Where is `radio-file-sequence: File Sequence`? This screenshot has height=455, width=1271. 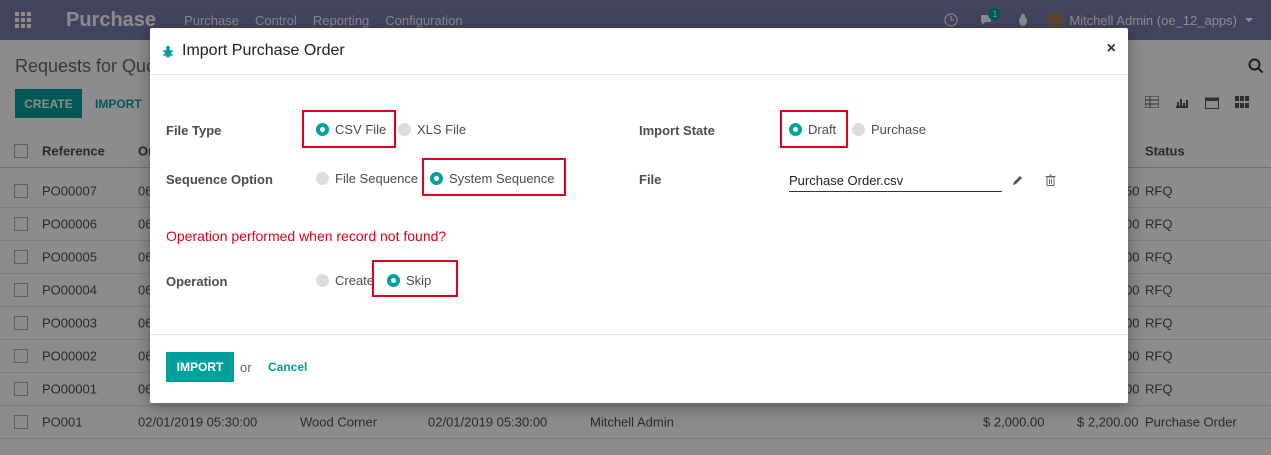
radio-file-sequence: File Sequence is located at coordinates (367, 178).